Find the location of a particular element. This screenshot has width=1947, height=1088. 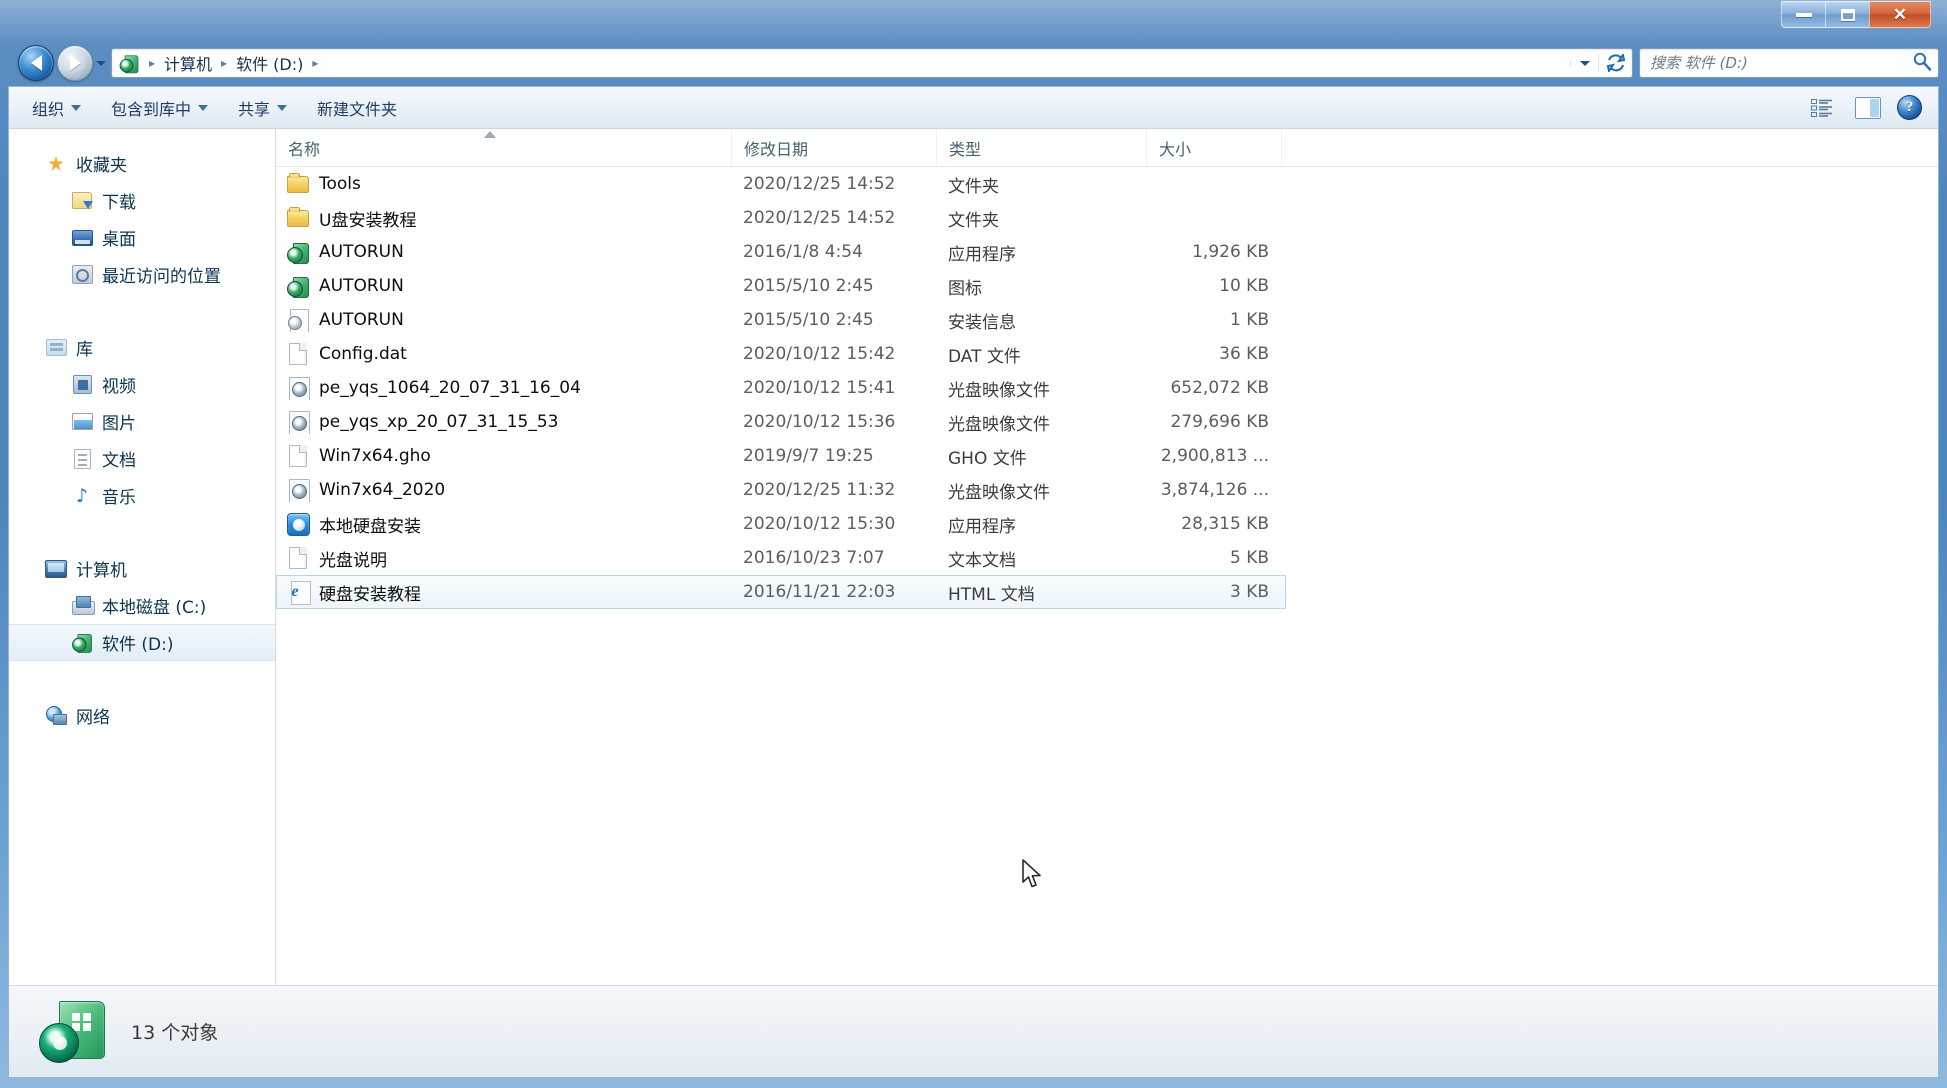

sidebar-label: 最近访问的位置 is located at coordinates (161, 277).